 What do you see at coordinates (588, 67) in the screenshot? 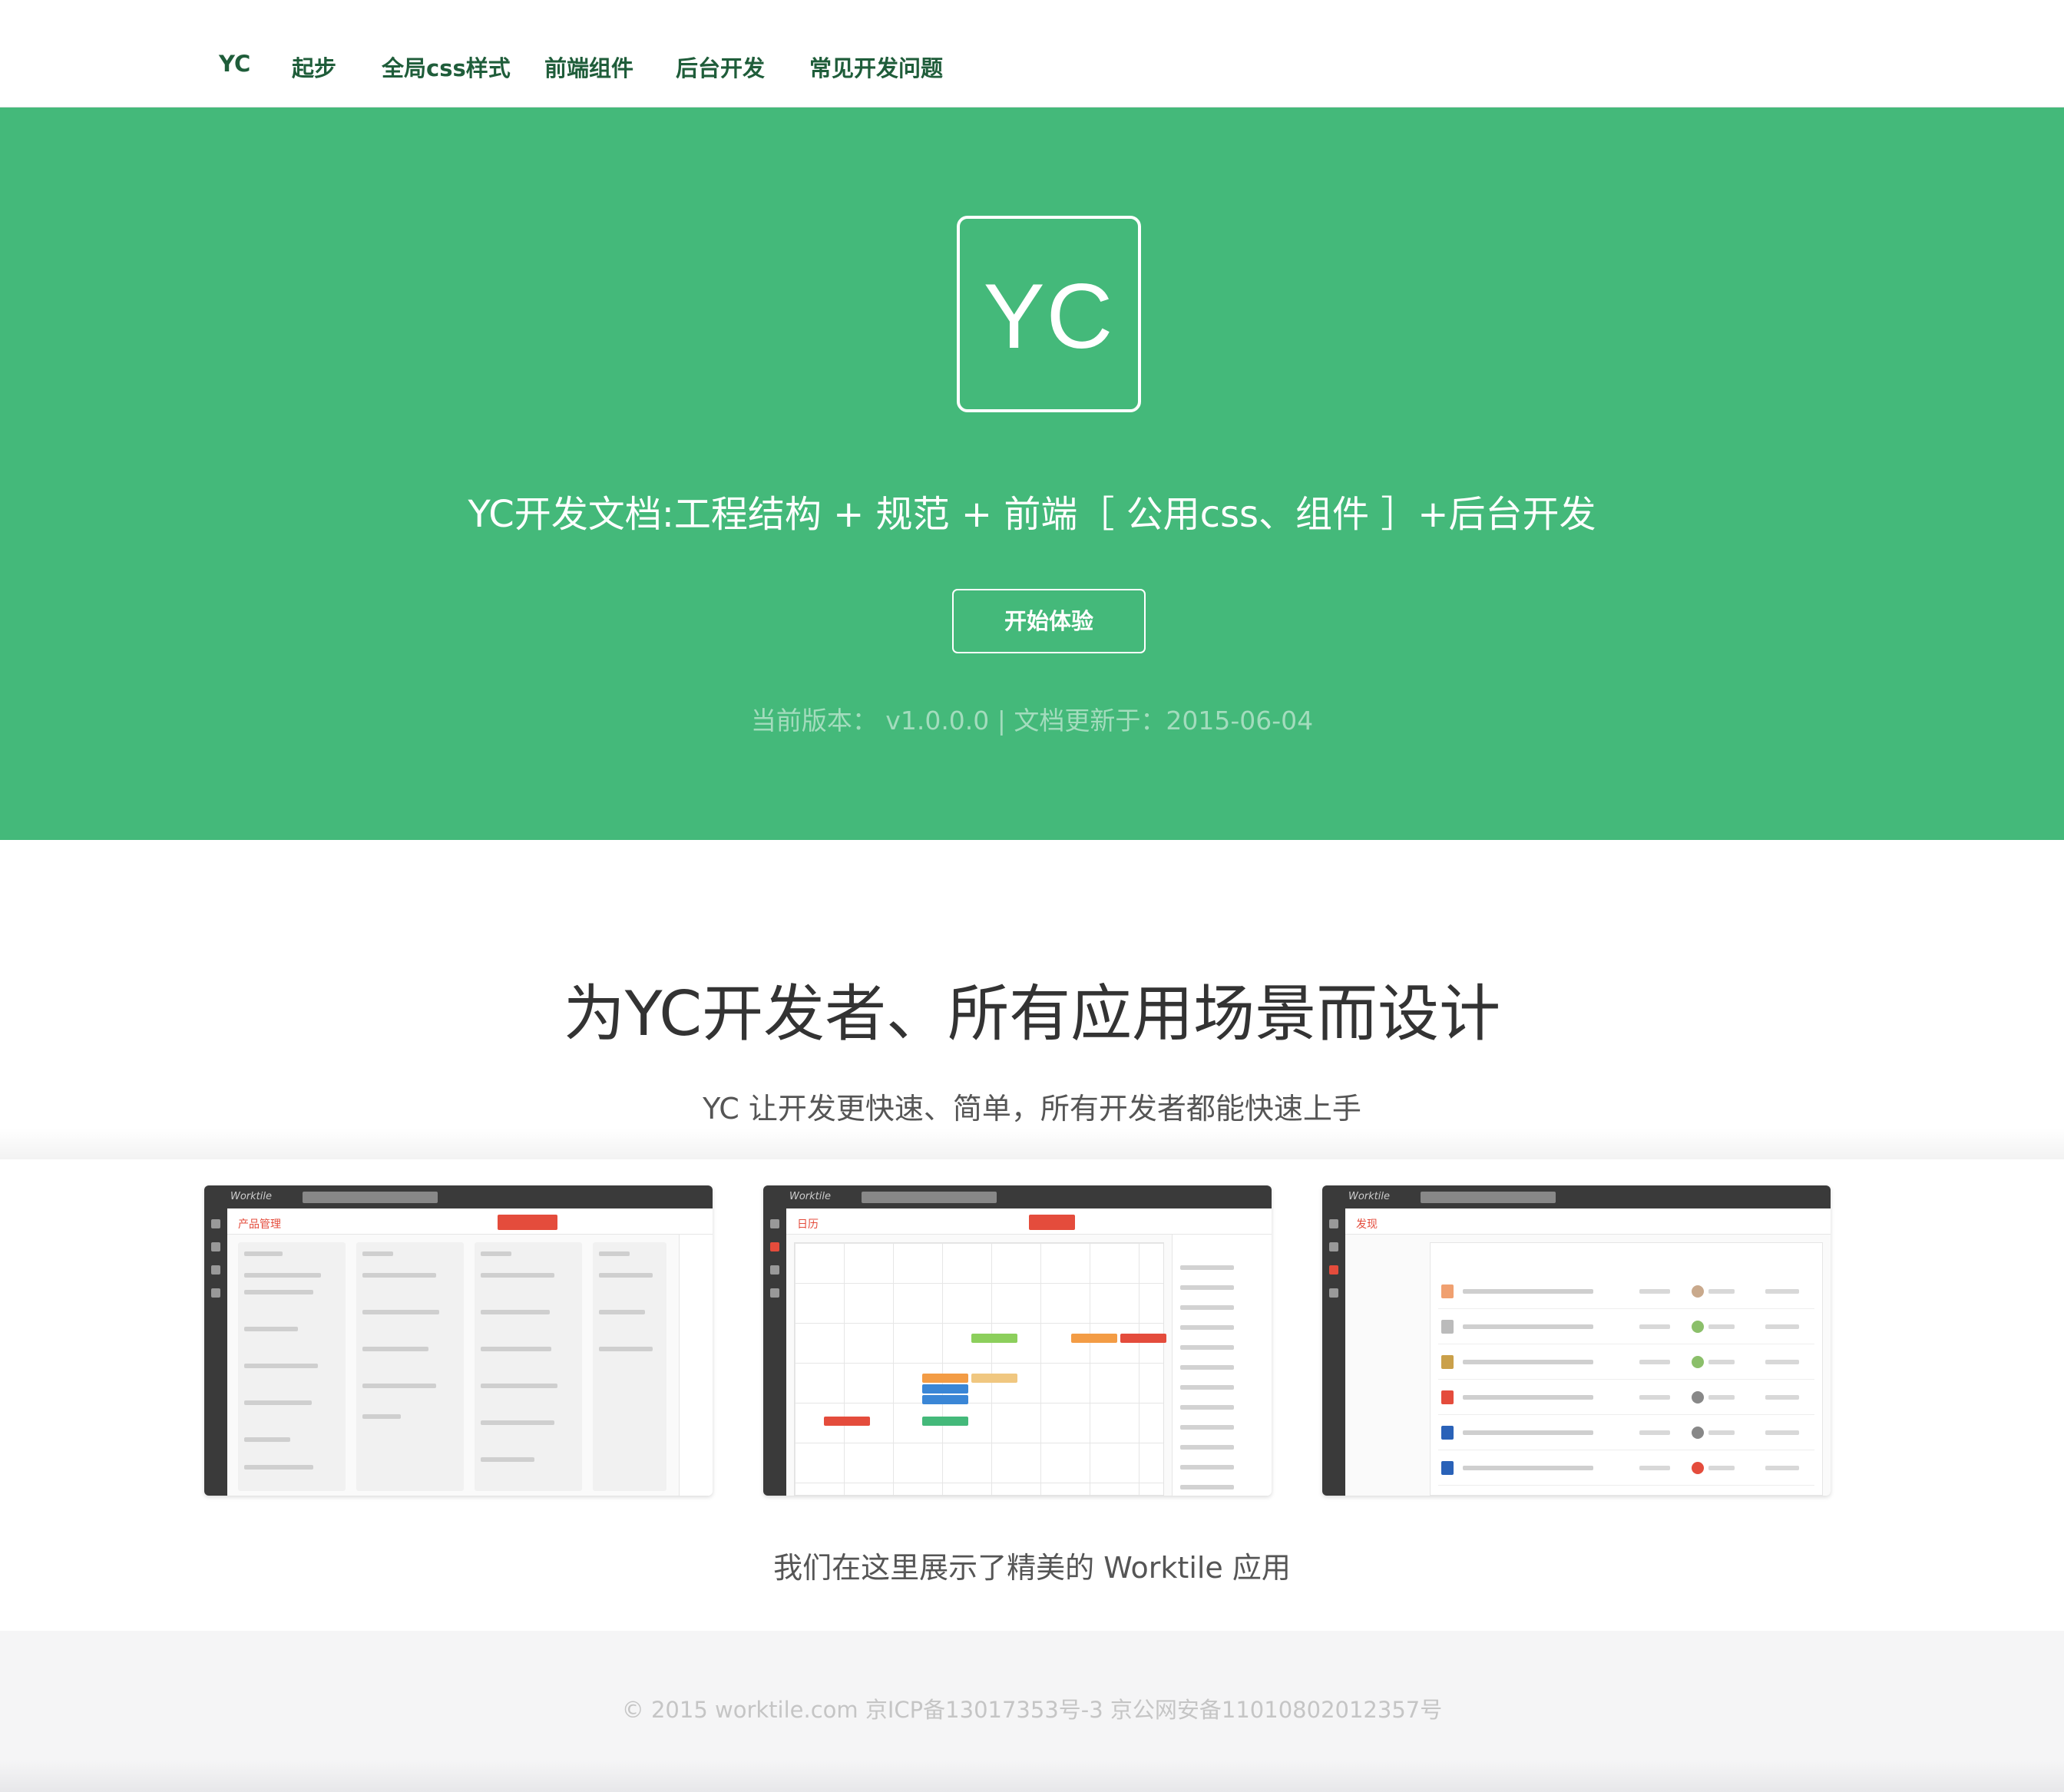
I see `nav-item-components: 前端组件` at bounding box center [588, 67].